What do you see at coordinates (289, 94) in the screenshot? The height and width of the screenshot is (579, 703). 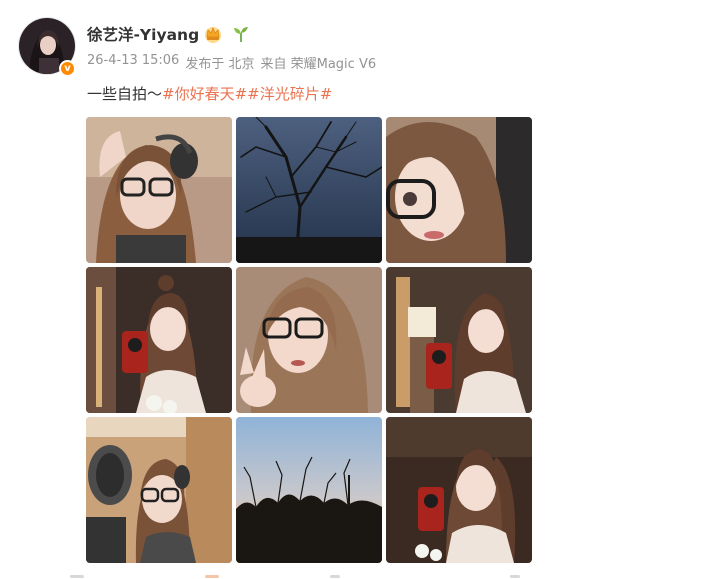 I see `hashtag-link: #洋光碎片#` at bounding box center [289, 94].